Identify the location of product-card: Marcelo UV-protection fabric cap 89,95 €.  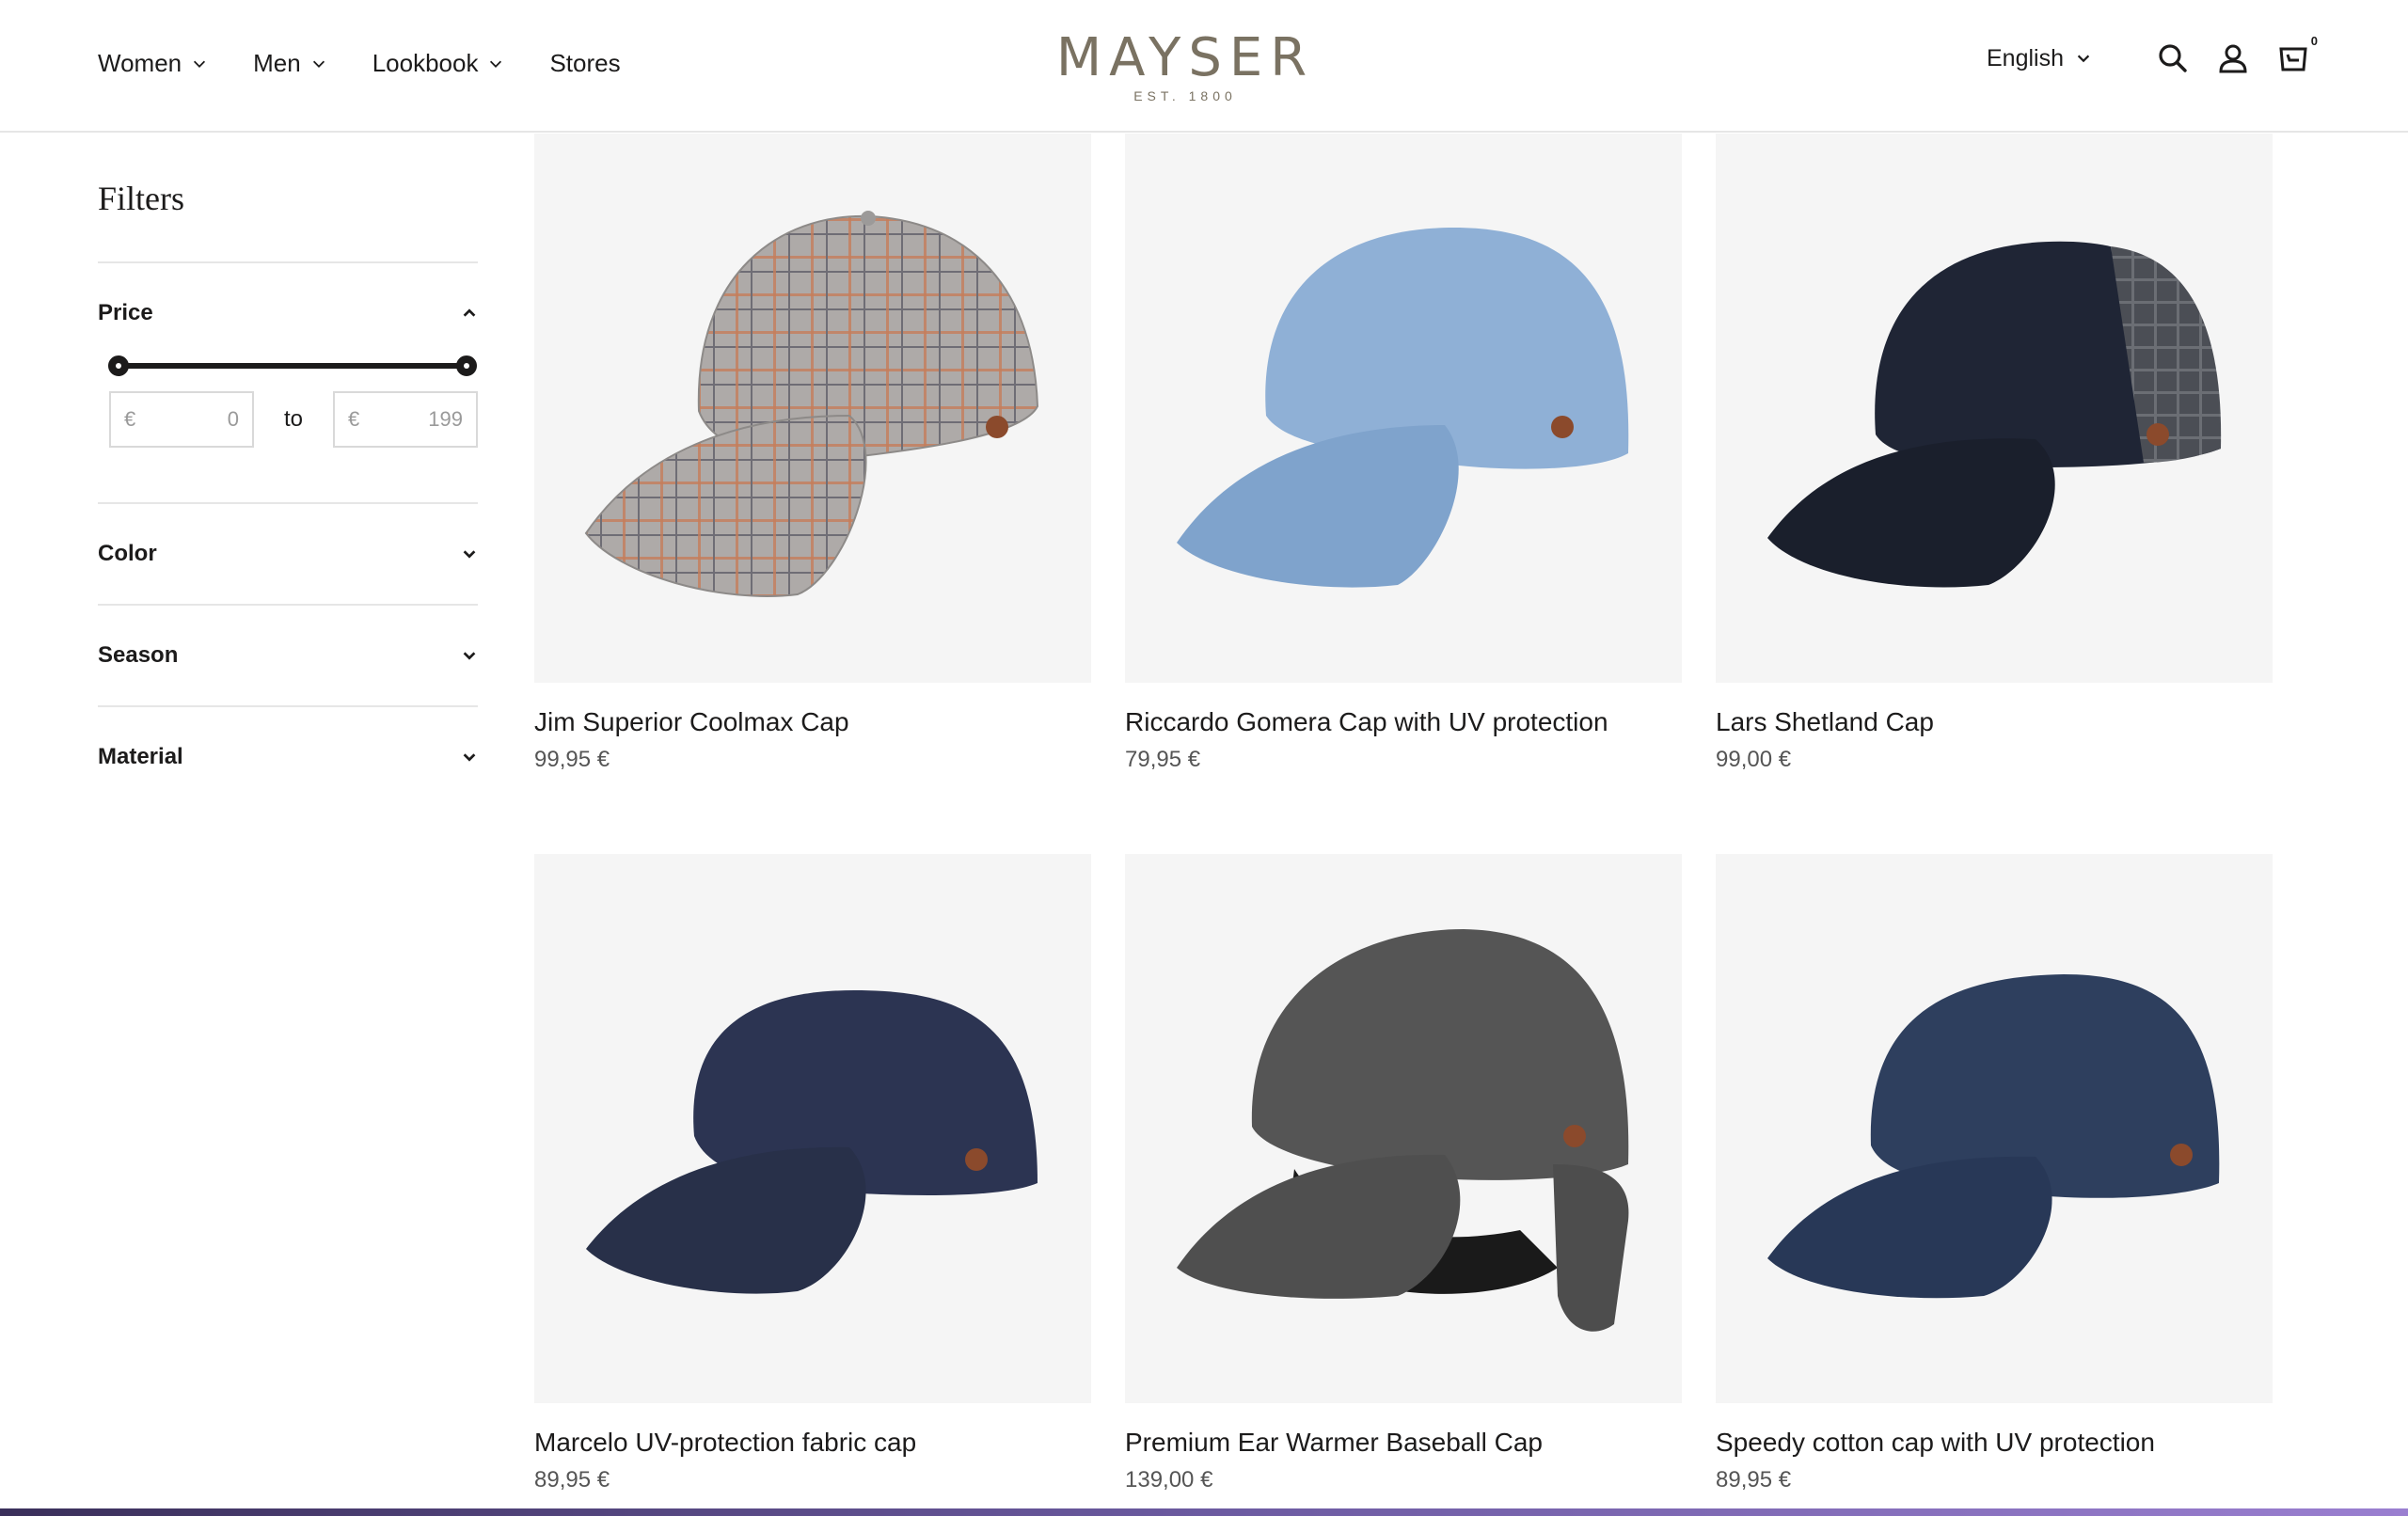
(813, 1173).